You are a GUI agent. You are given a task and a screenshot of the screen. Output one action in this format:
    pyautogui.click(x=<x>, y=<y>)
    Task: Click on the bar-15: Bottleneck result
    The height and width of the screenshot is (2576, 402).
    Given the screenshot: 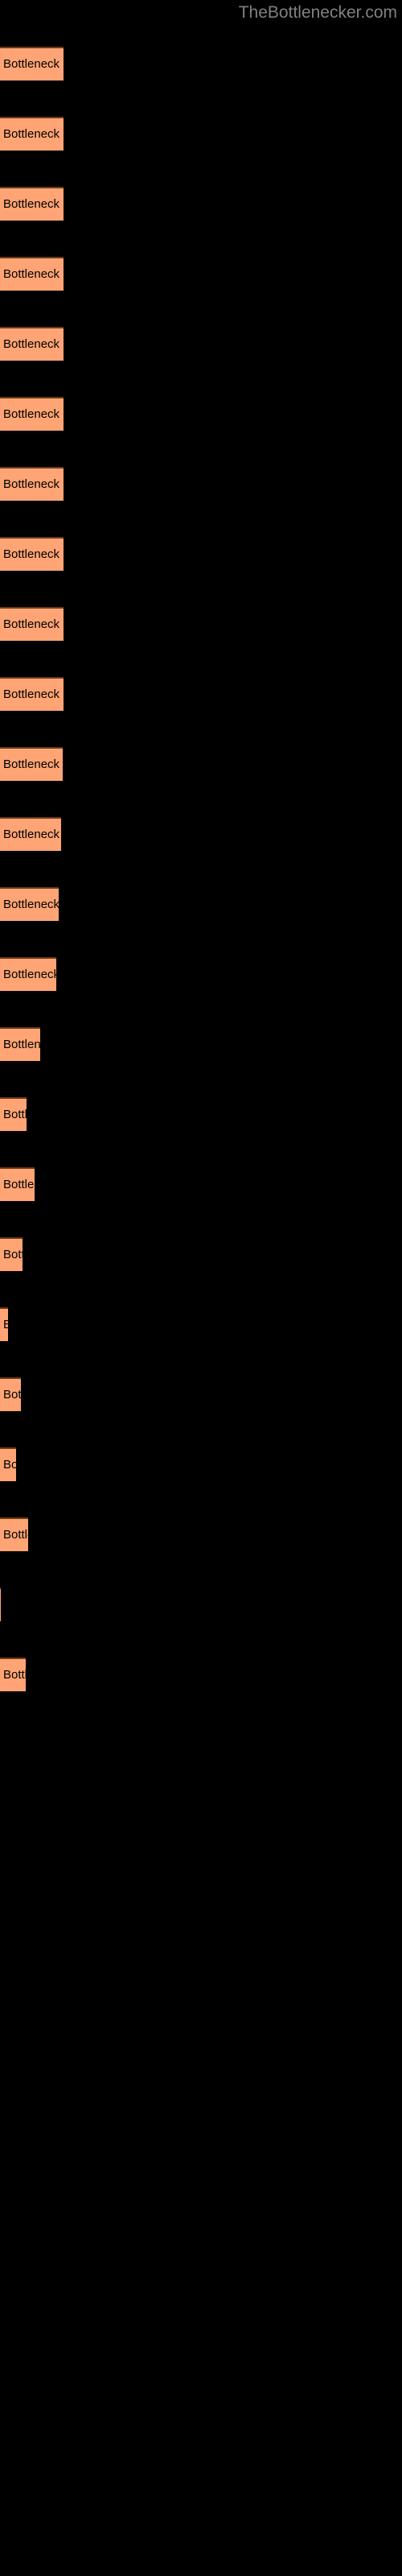 What is the action you would take?
    pyautogui.click(x=20, y=1044)
    